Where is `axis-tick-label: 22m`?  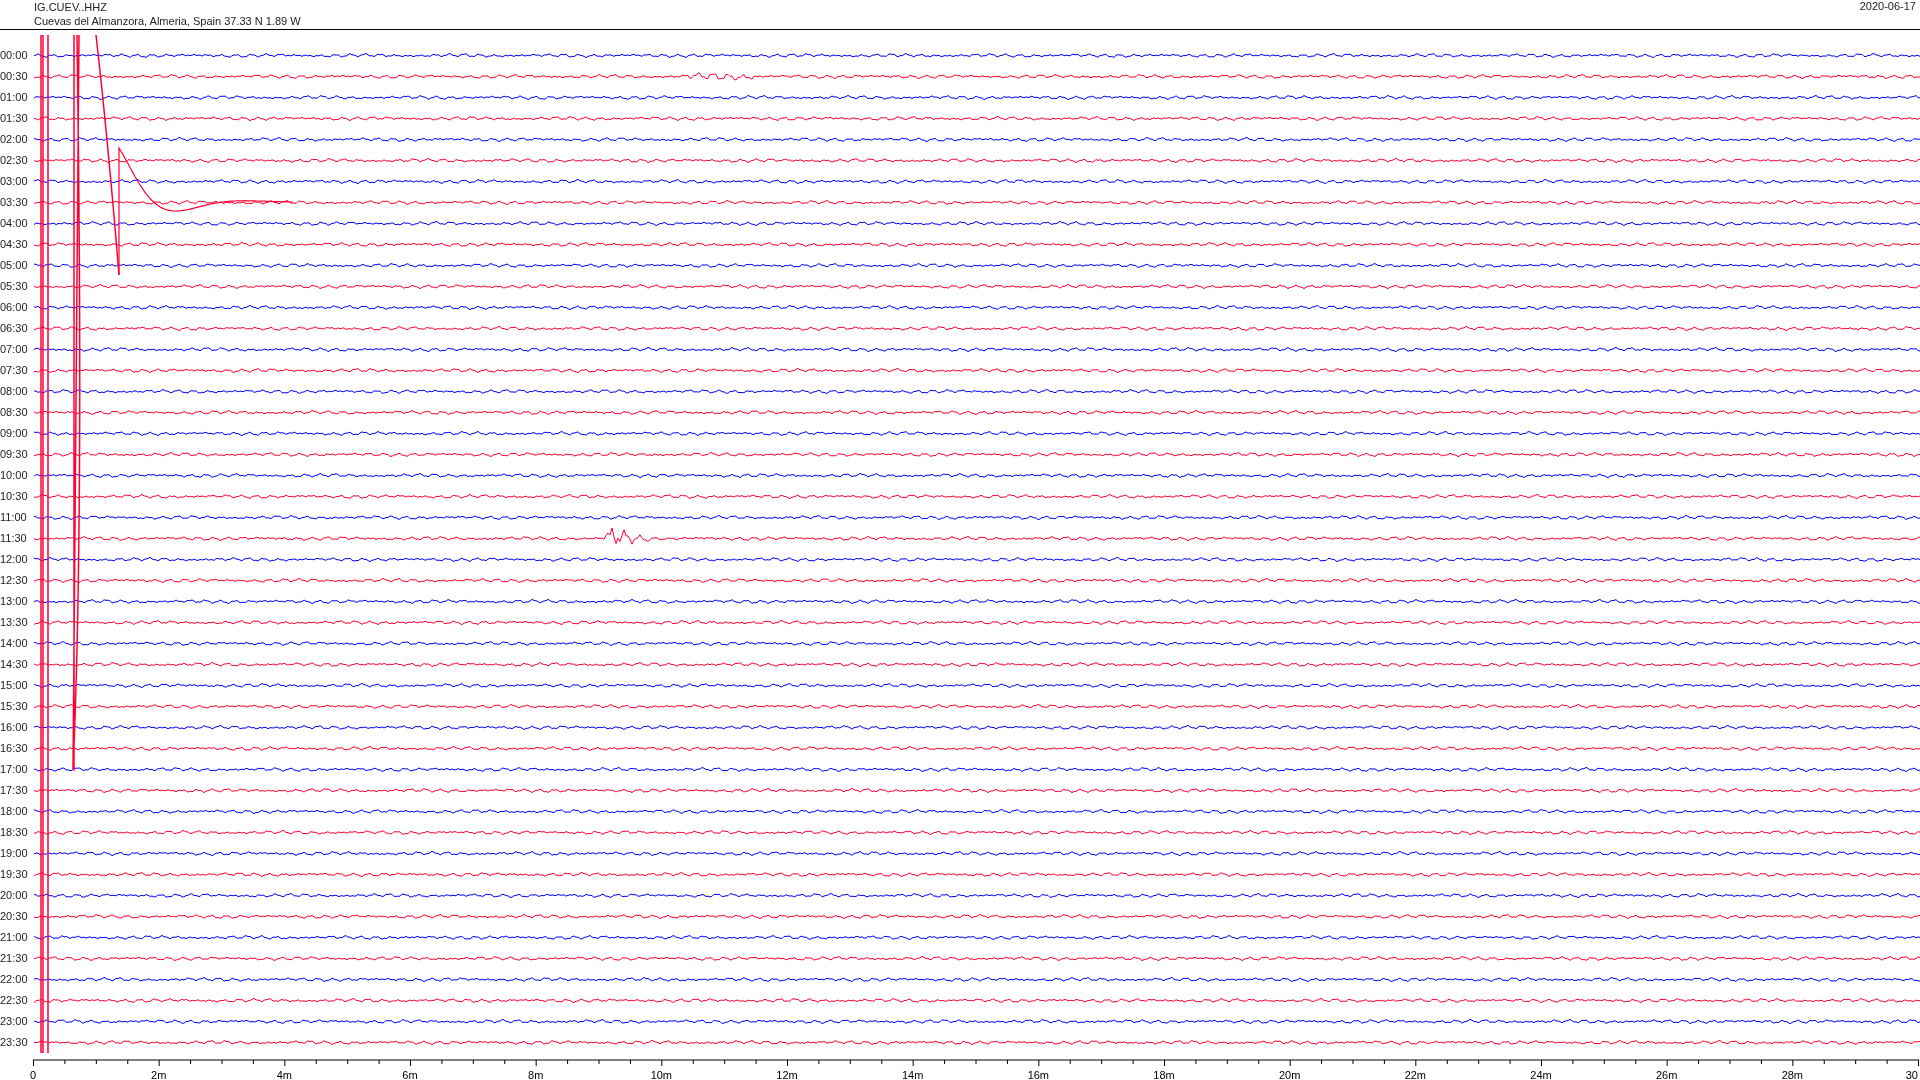
axis-tick-label: 22m is located at coordinates (1415, 1074).